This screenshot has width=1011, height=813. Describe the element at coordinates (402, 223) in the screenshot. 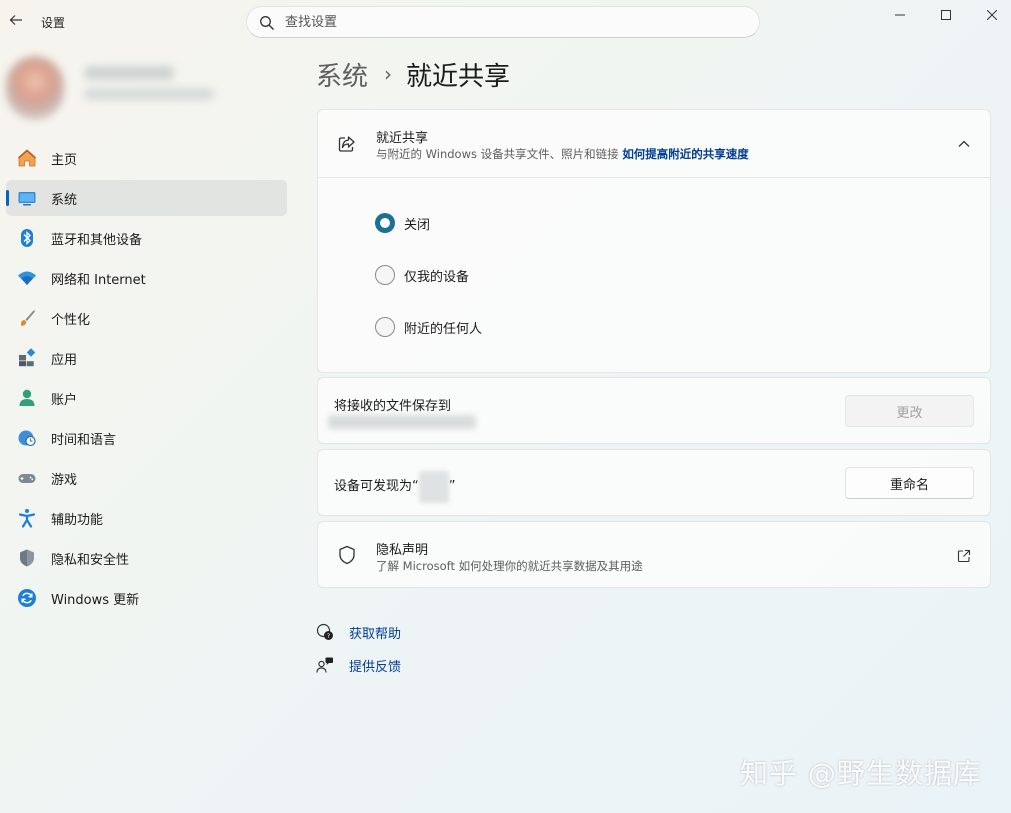

I see `radio-option-off: 关闭` at that location.